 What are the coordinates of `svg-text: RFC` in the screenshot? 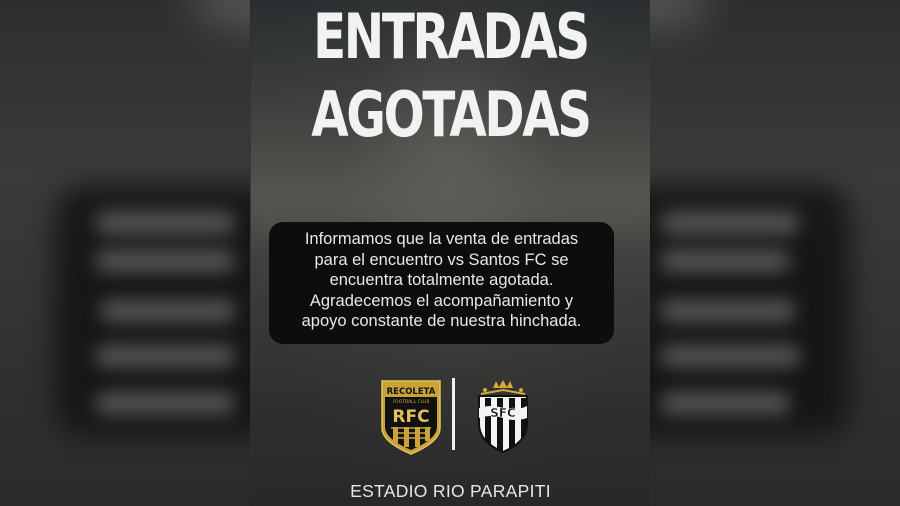 It's located at (410, 417).